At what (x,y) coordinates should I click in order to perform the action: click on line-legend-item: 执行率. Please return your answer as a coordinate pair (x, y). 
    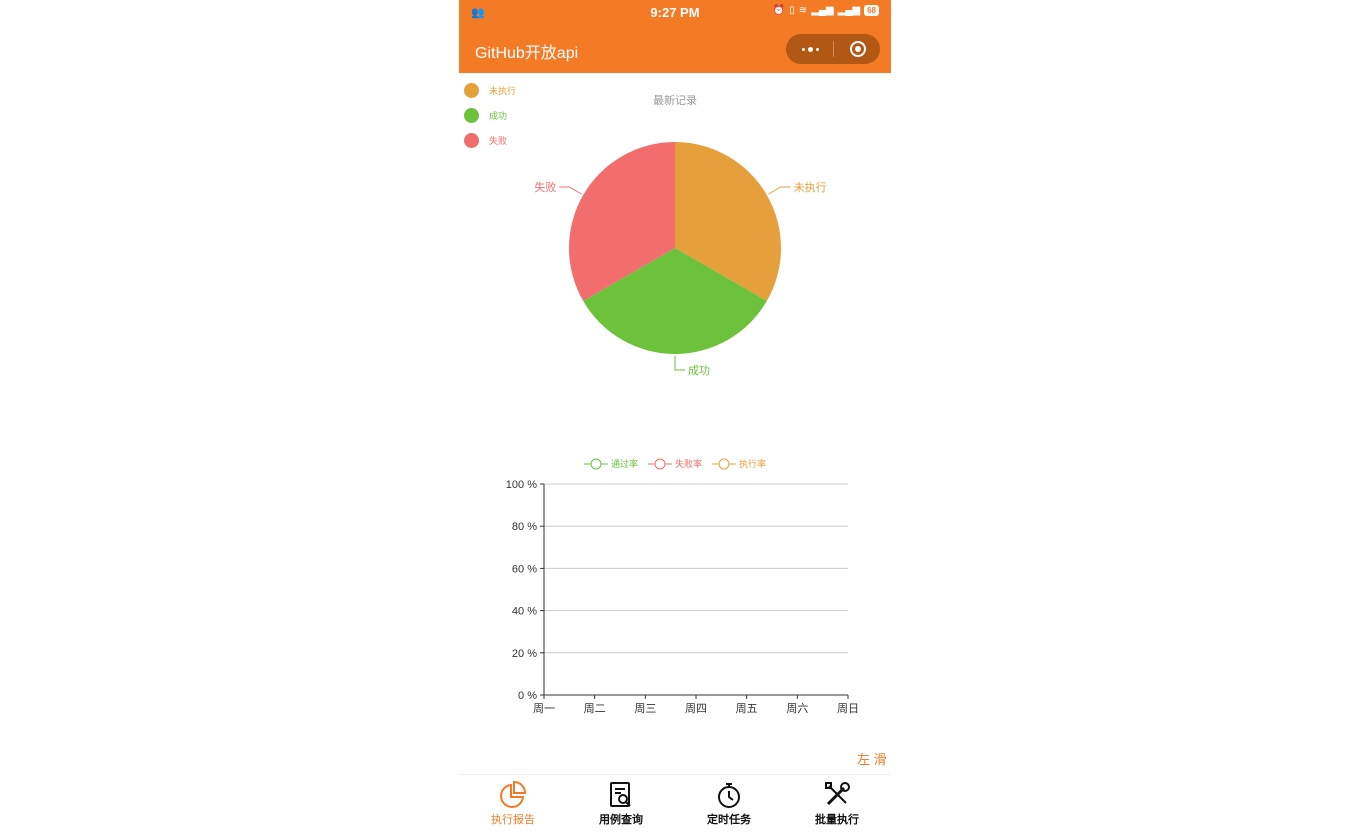
    Looking at the image, I should click on (739, 463).